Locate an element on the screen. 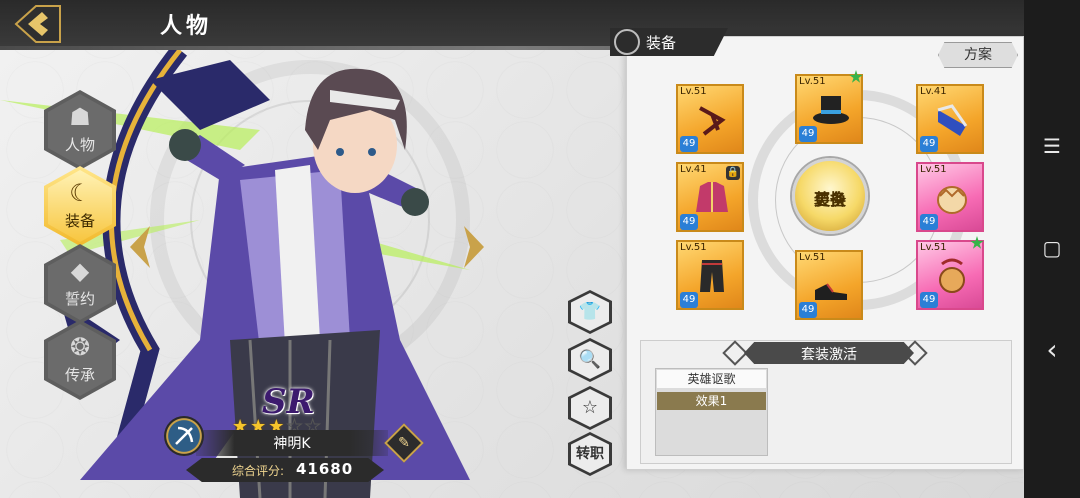 The image size is (1080, 498). nav-tab-label: 誓约 is located at coordinates (79, 299).